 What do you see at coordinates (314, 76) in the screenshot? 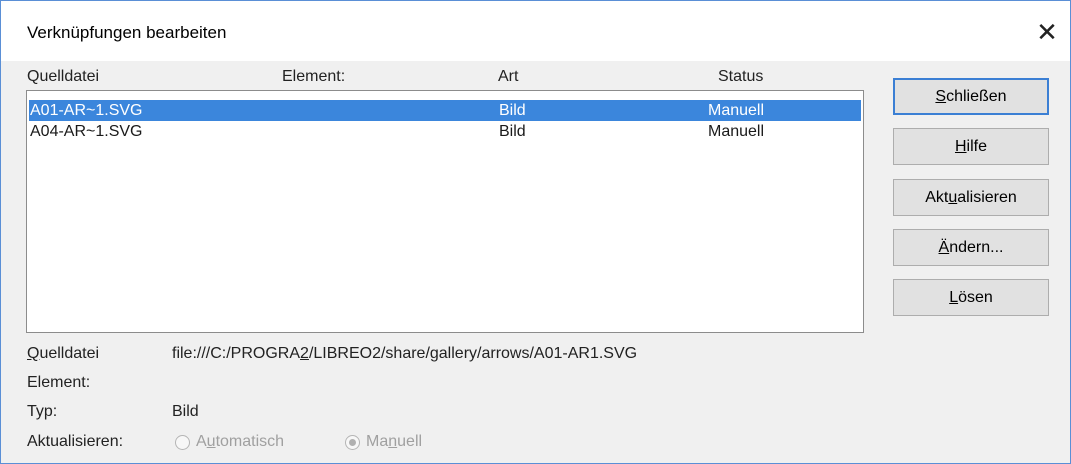
I see `column-header-element: Element:` at bounding box center [314, 76].